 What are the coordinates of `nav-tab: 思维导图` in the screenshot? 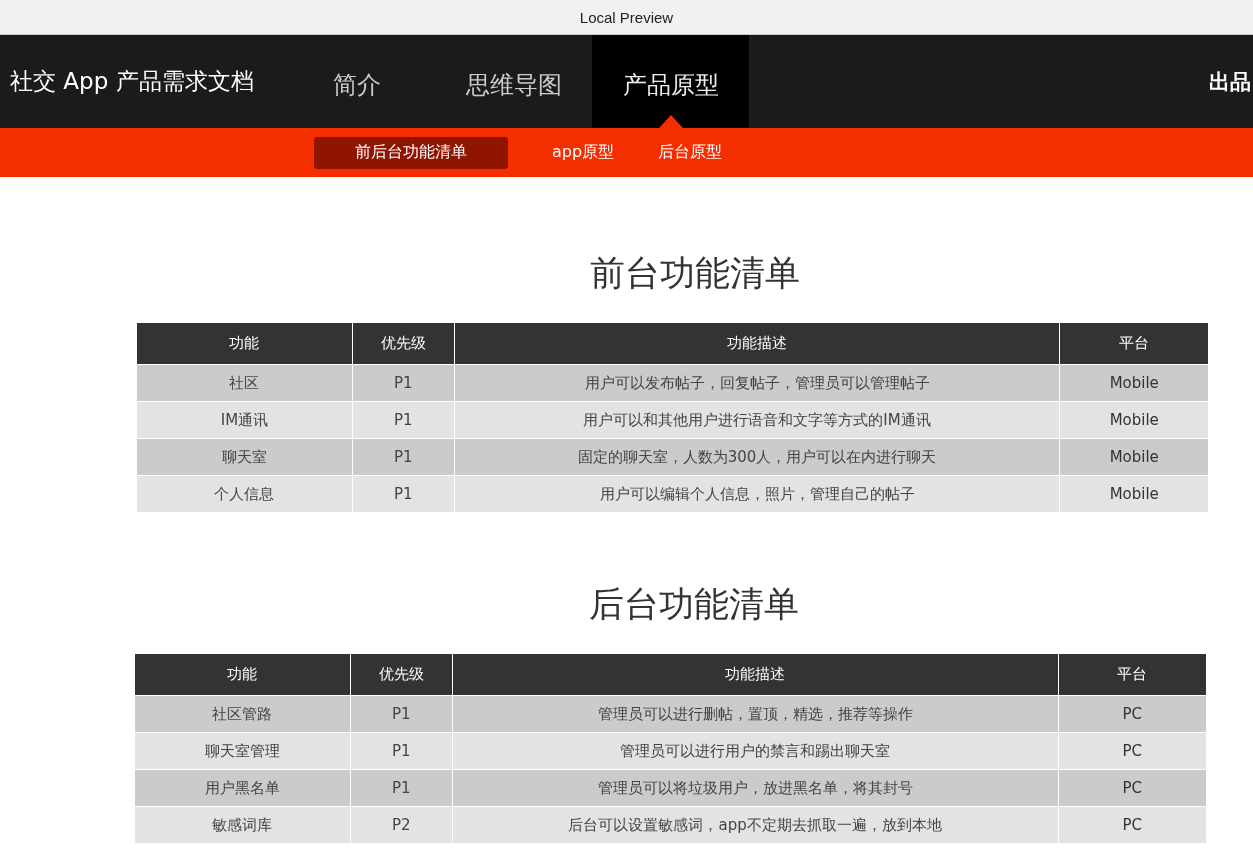 It's located at (513, 81).